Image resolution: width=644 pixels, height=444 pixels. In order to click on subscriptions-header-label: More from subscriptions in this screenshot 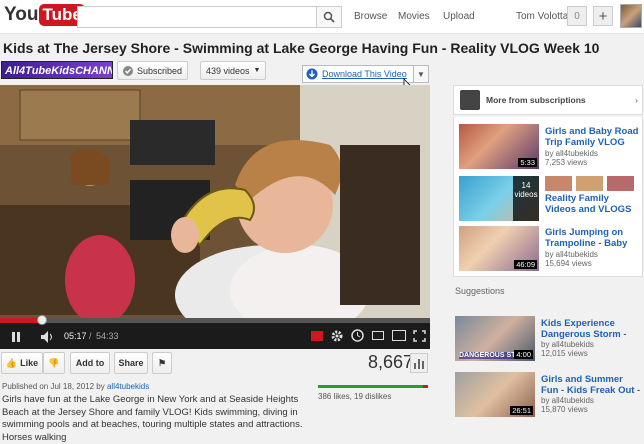, I will do `click(536, 100)`.